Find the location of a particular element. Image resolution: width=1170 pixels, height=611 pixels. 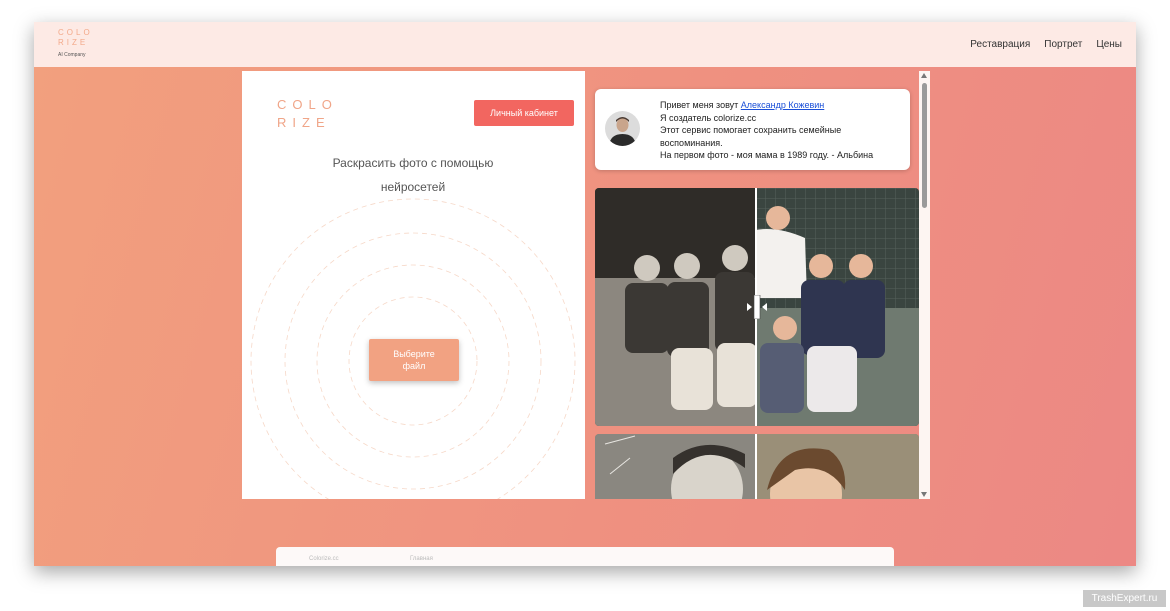

footer-home-link: Главная is located at coordinates (421, 559).